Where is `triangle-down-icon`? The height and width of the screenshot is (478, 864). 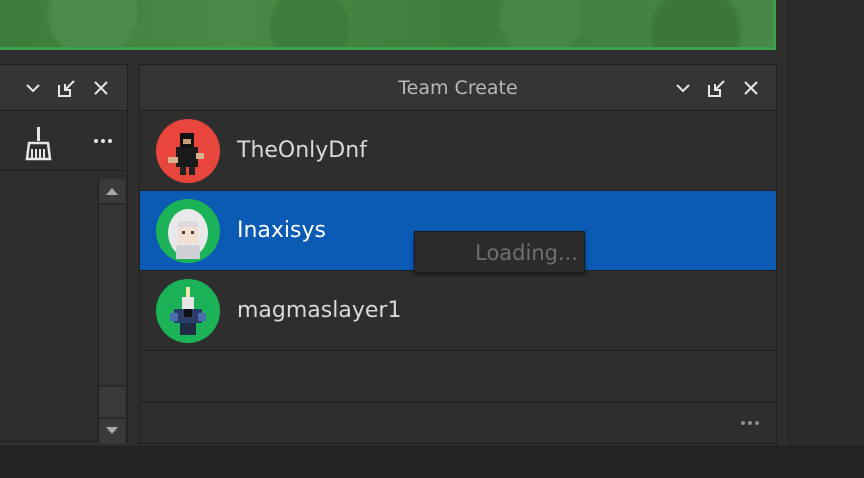
triangle-down-icon is located at coordinates (112, 430).